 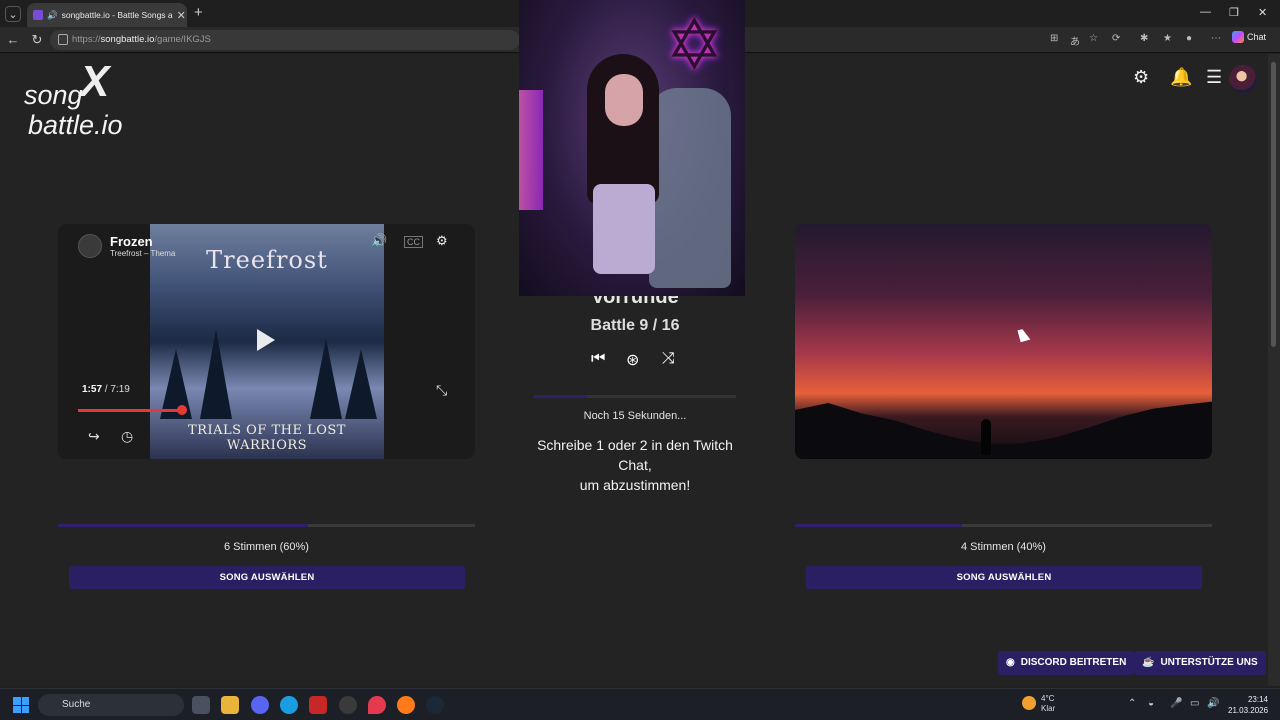 I want to click on tab-actions-menu-icon: ⌄, so click(x=13, y=14).